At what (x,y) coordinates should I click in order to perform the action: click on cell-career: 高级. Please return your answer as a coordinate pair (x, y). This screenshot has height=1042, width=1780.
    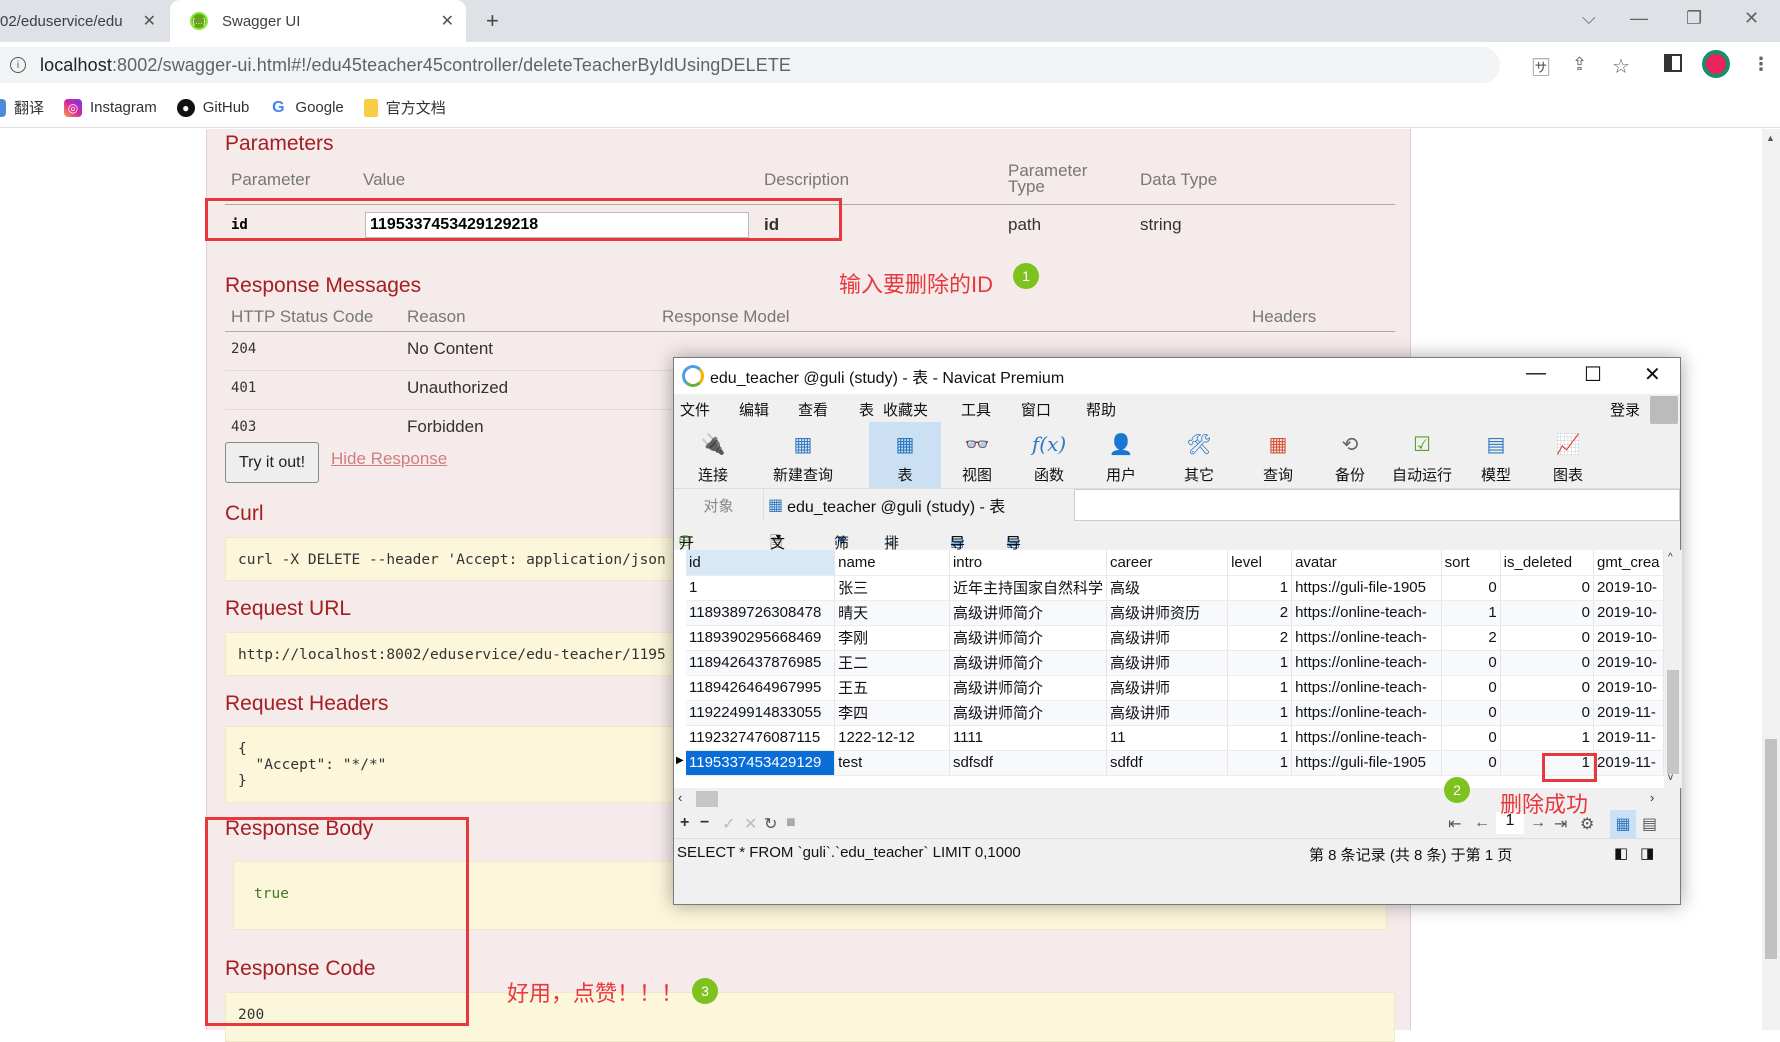
    Looking at the image, I should click on (1167, 588).